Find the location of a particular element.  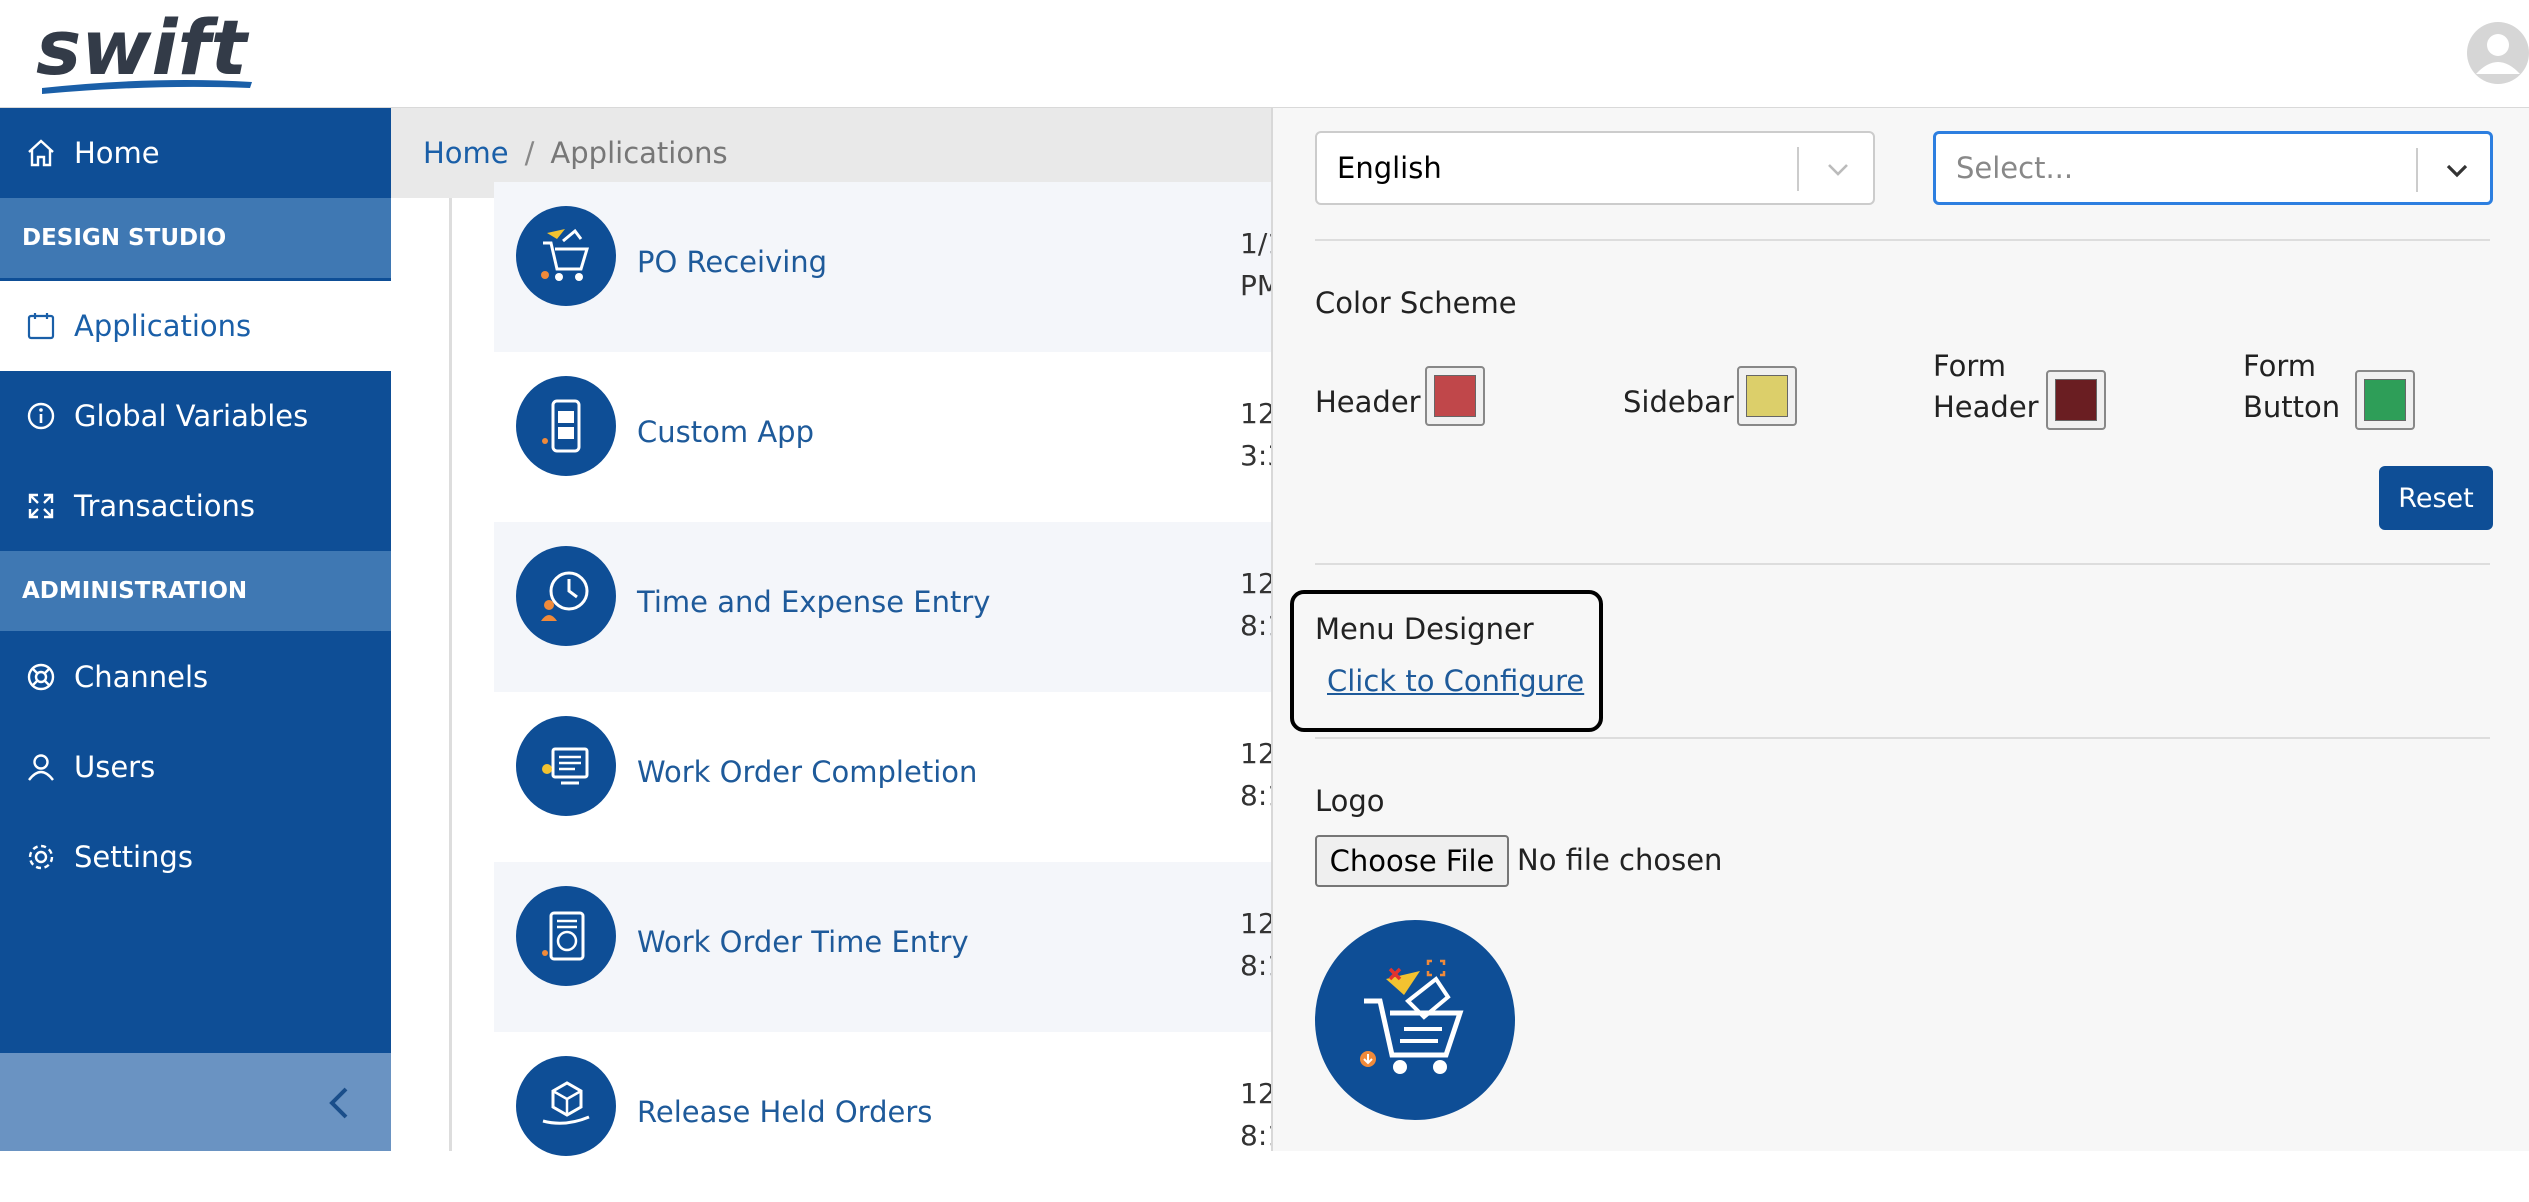

cart-icon is located at coordinates (566, 256).